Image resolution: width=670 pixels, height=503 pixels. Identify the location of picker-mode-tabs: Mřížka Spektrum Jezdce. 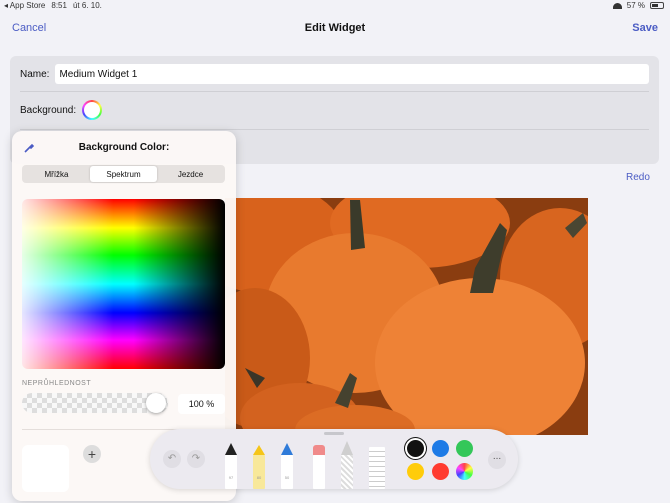
(123, 174).